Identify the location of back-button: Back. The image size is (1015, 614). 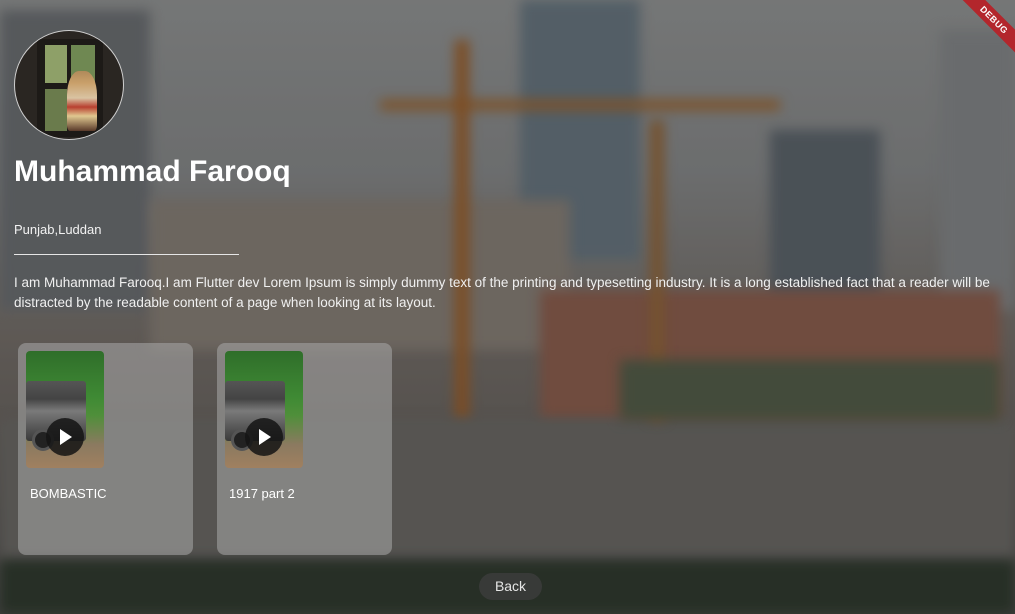
(510, 586).